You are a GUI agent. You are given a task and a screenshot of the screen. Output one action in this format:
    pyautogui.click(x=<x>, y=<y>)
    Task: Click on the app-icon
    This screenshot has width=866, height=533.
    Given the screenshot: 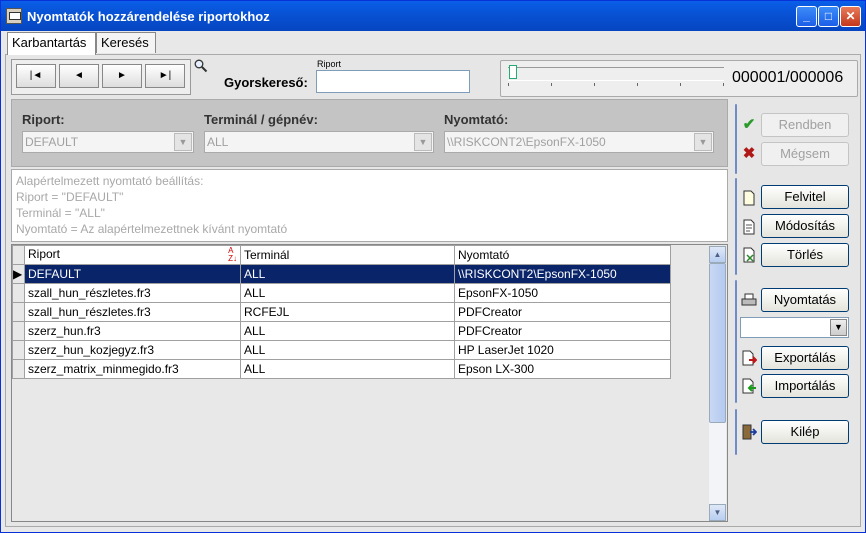 What is the action you would take?
    pyautogui.click(x=14, y=16)
    